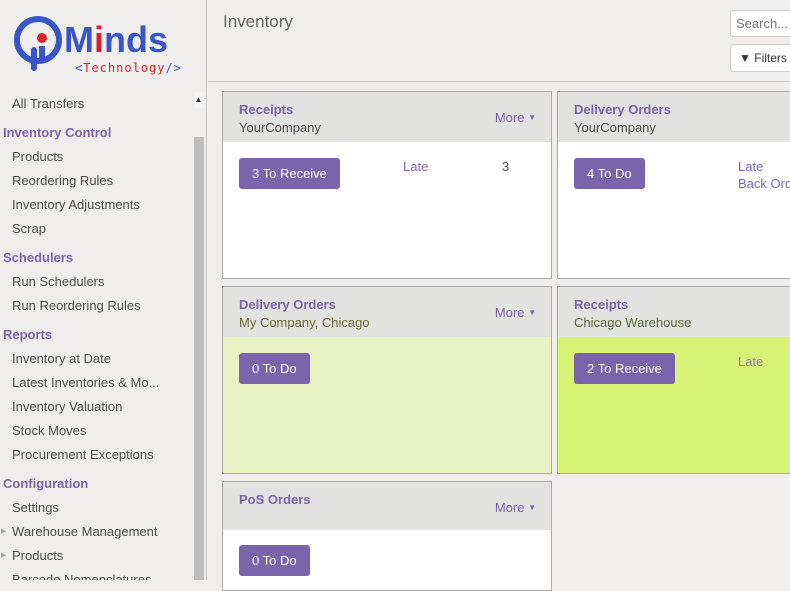  Describe the element at coordinates (116, 39) in the screenshot. I see `logo-brand-text: Minds` at that location.